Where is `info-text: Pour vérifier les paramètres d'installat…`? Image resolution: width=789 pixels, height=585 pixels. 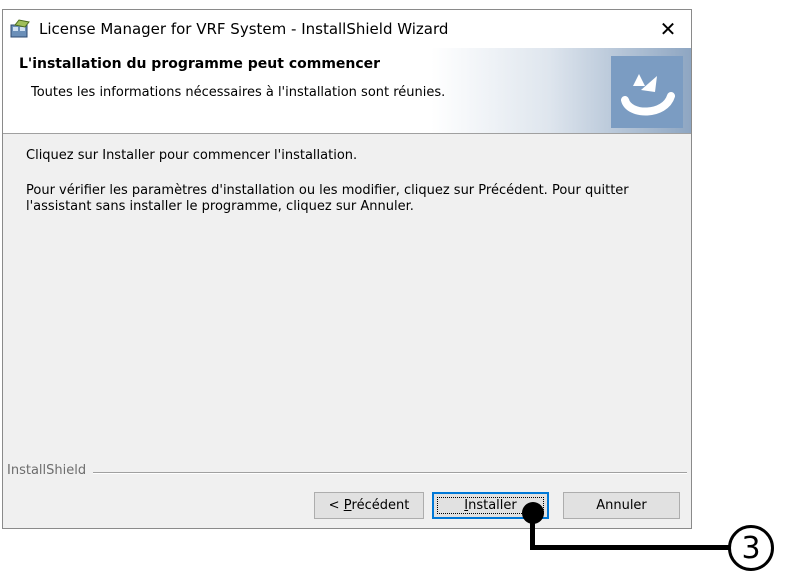 info-text: Pour vérifier les paramètres d'installat… is located at coordinates (327, 198).